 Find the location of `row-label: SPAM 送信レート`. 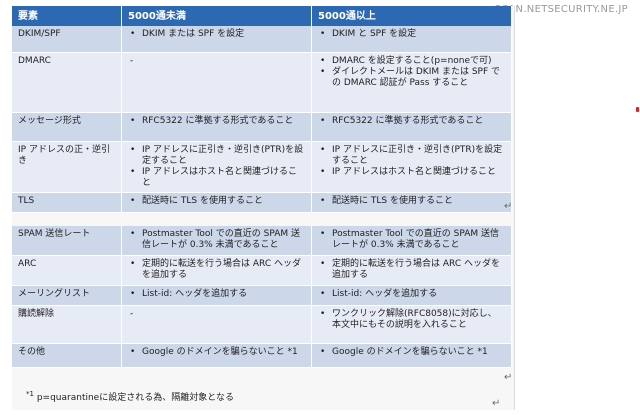

row-label: SPAM 送信レート is located at coordinates (67, 241).